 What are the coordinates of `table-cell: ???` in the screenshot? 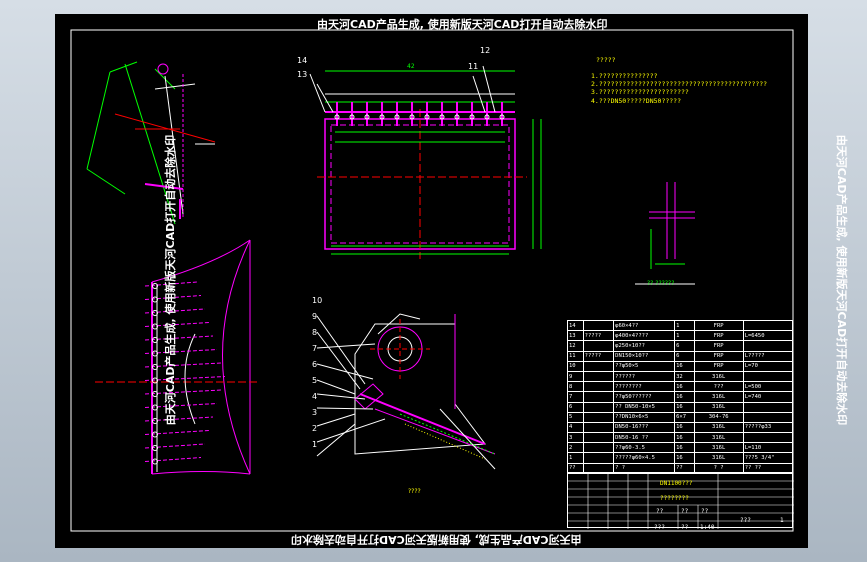 It's located at (718, 387).